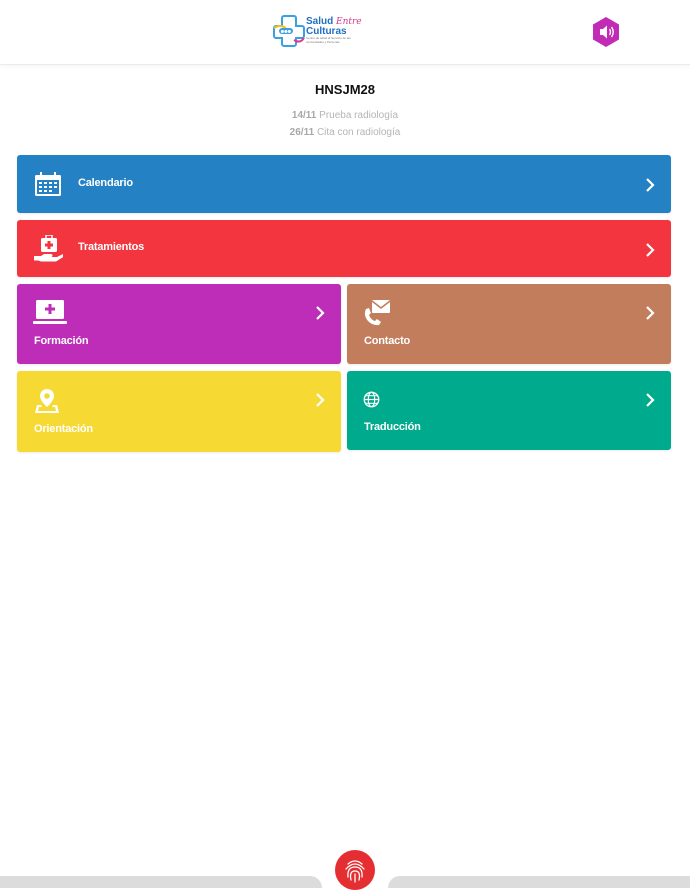  I want to click on map-pin-icon, so click(47, 401).